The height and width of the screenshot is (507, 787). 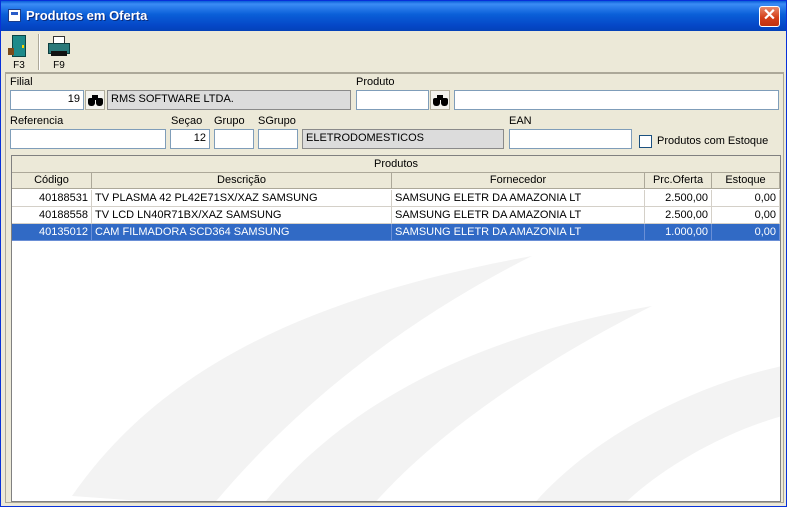 I want to click on cell-codigo: 40188531, so click(x=52, y=198).